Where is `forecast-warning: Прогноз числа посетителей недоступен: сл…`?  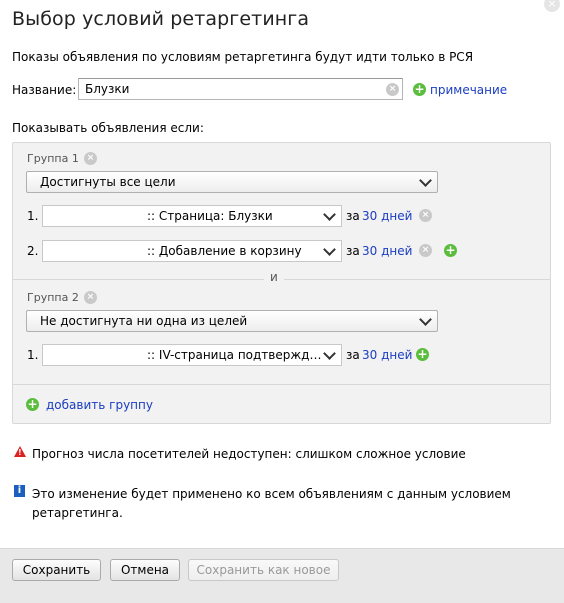 forecast-warning: Прогноз числа посетителей недоступен: сл… is located at coordinates (249, 454).